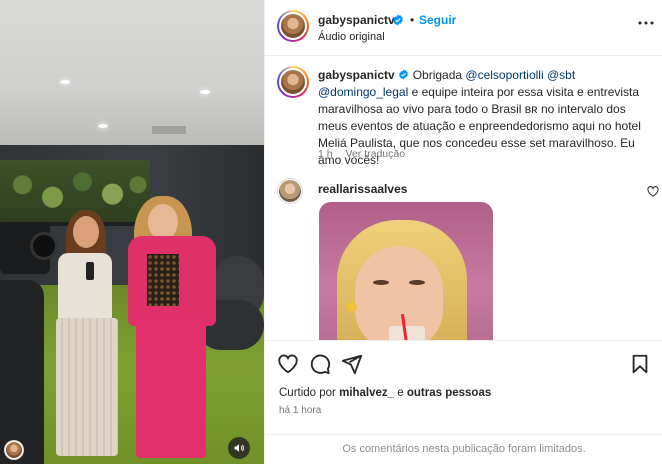  What do you see at coordinates (300, 410) in the screenshot?
I see `post-time: há 1 hora` at bounding box center [300, 410].